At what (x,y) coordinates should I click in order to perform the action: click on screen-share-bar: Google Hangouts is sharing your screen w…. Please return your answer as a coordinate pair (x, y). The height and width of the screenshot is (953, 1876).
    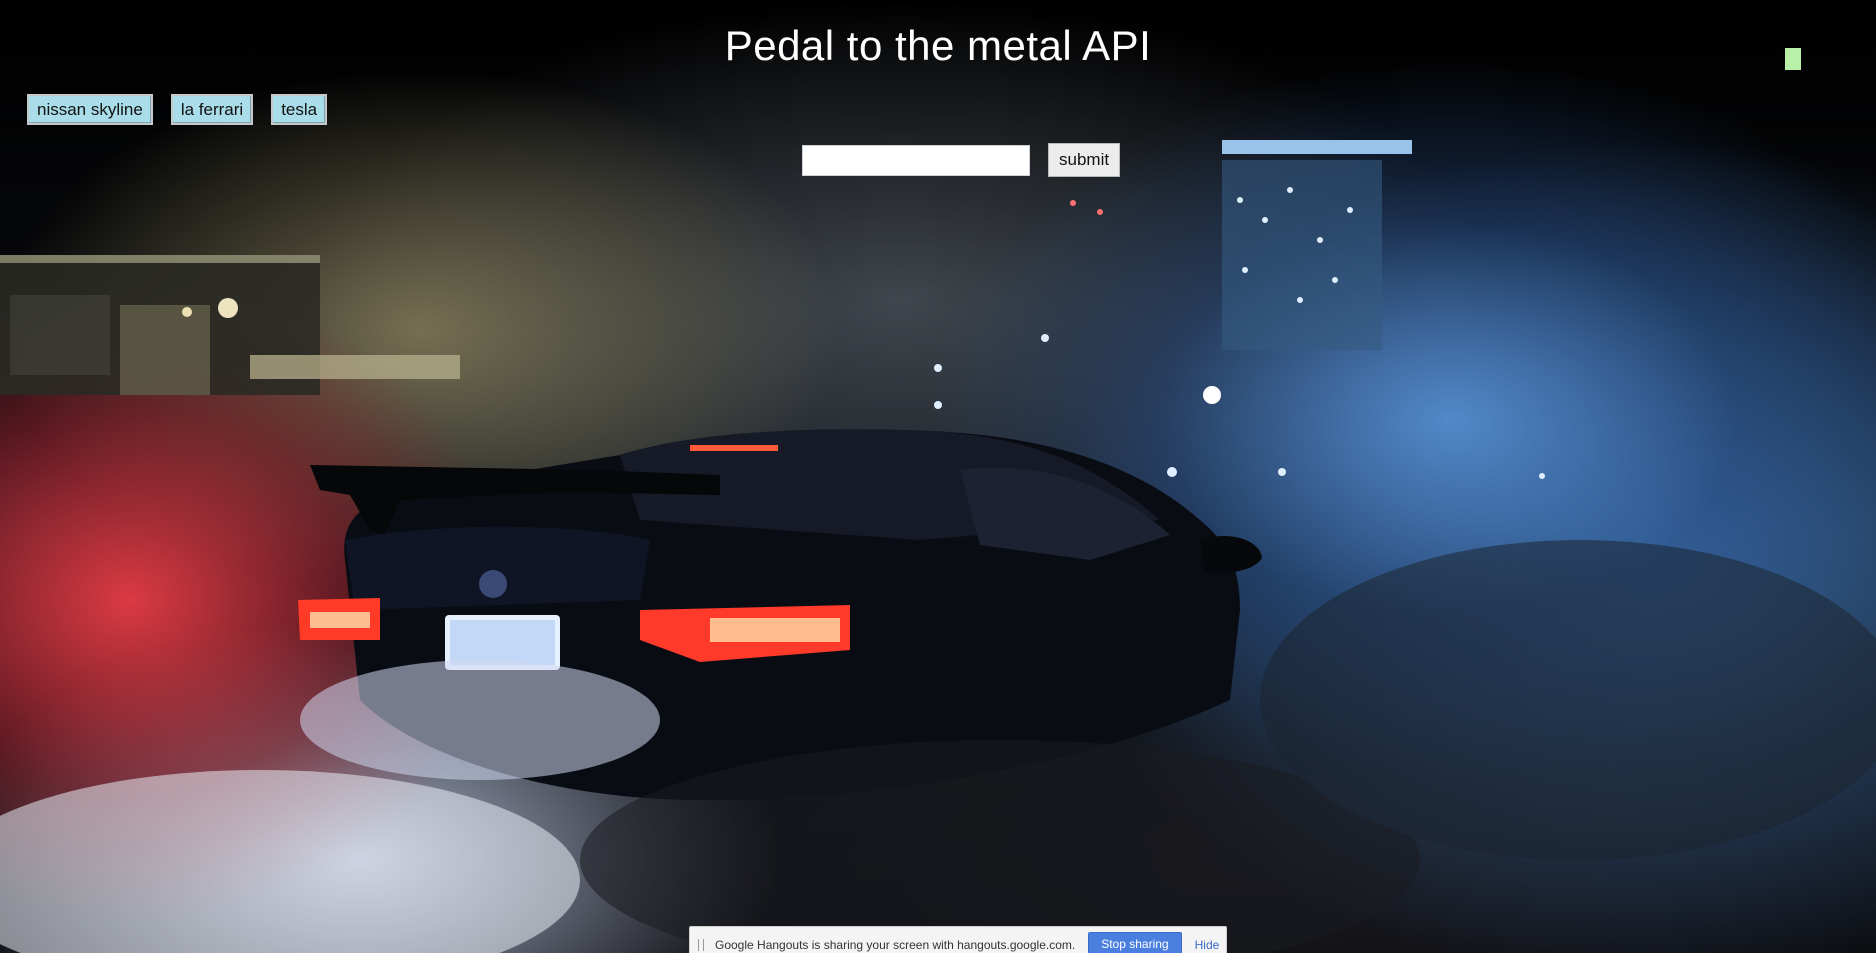
    Looking at the image, I should click on (958, 939).